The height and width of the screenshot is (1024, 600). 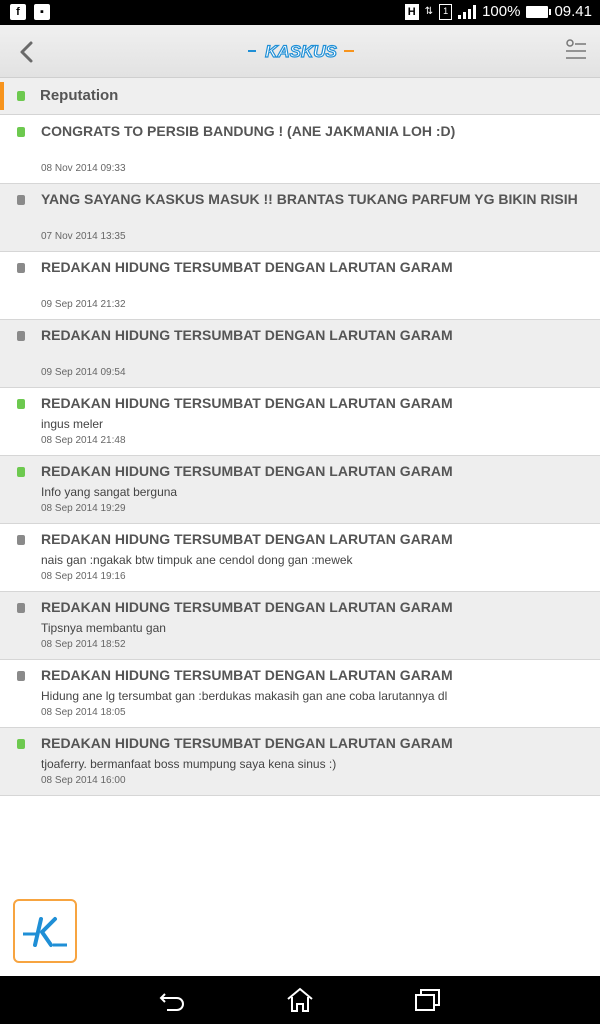 I want to click on kaskus-logo: KASKUS, so click(x=301, y=51).